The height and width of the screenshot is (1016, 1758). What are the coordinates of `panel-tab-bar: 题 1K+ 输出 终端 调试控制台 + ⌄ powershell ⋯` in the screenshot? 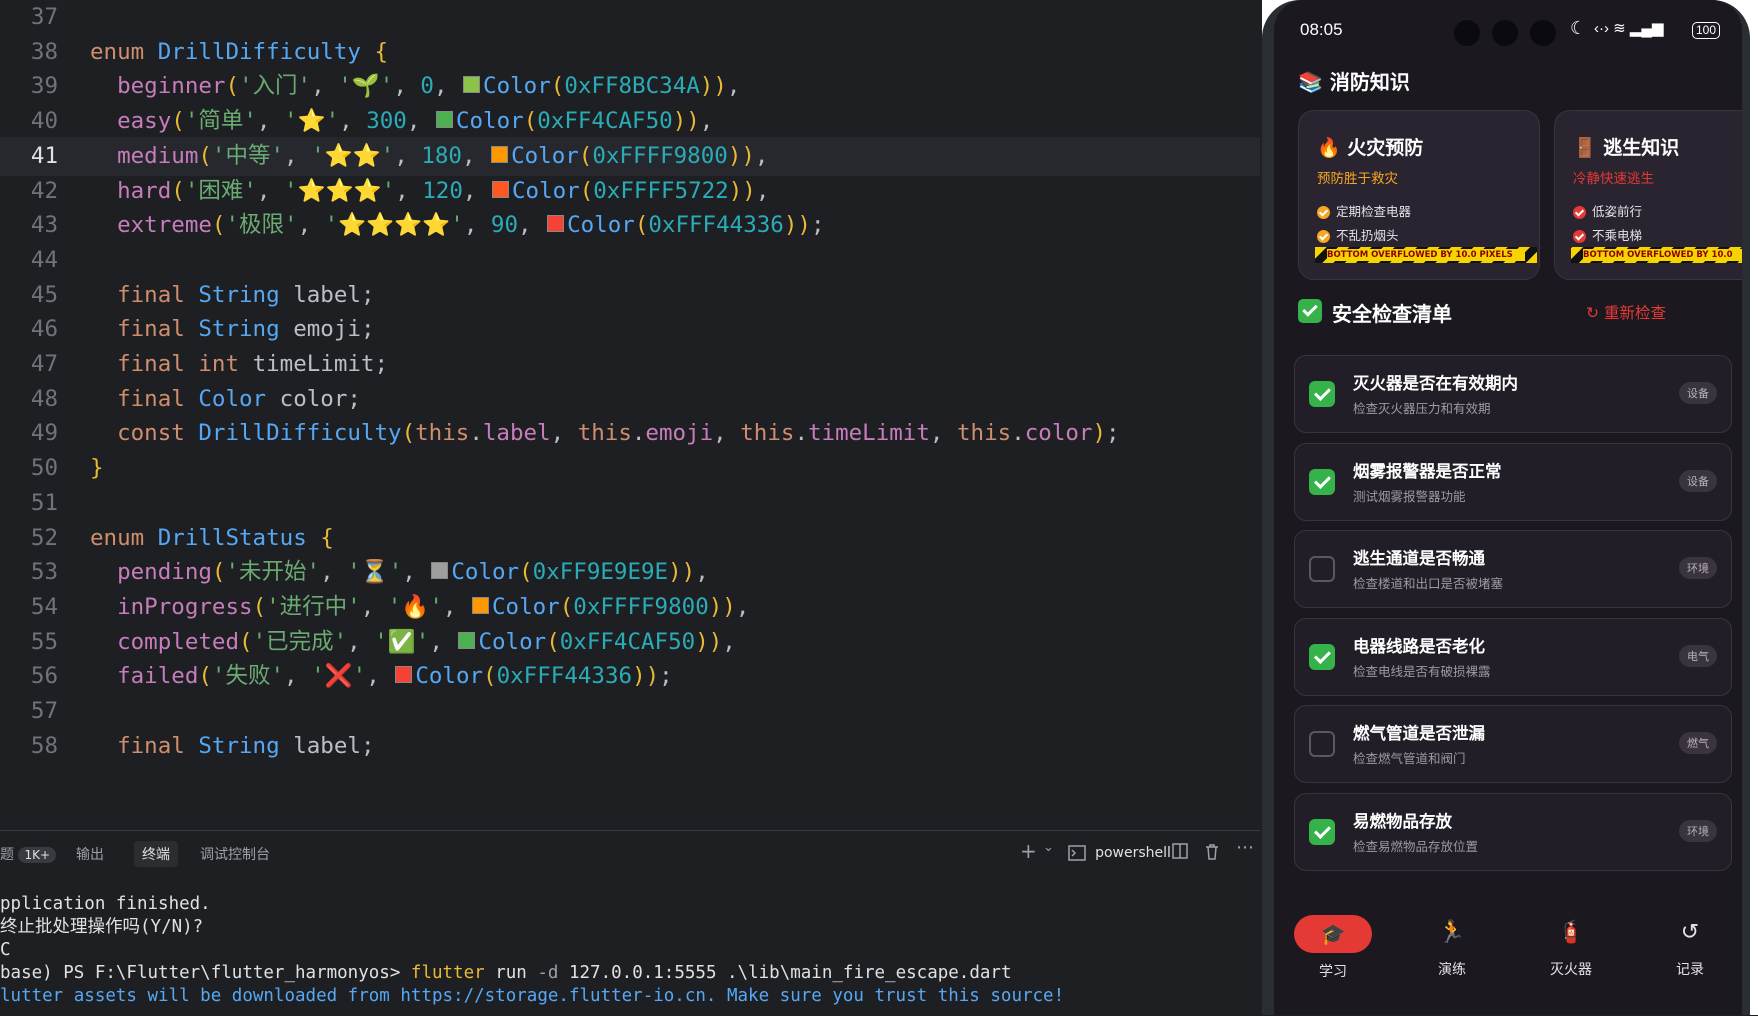 It's located at (630, 854).